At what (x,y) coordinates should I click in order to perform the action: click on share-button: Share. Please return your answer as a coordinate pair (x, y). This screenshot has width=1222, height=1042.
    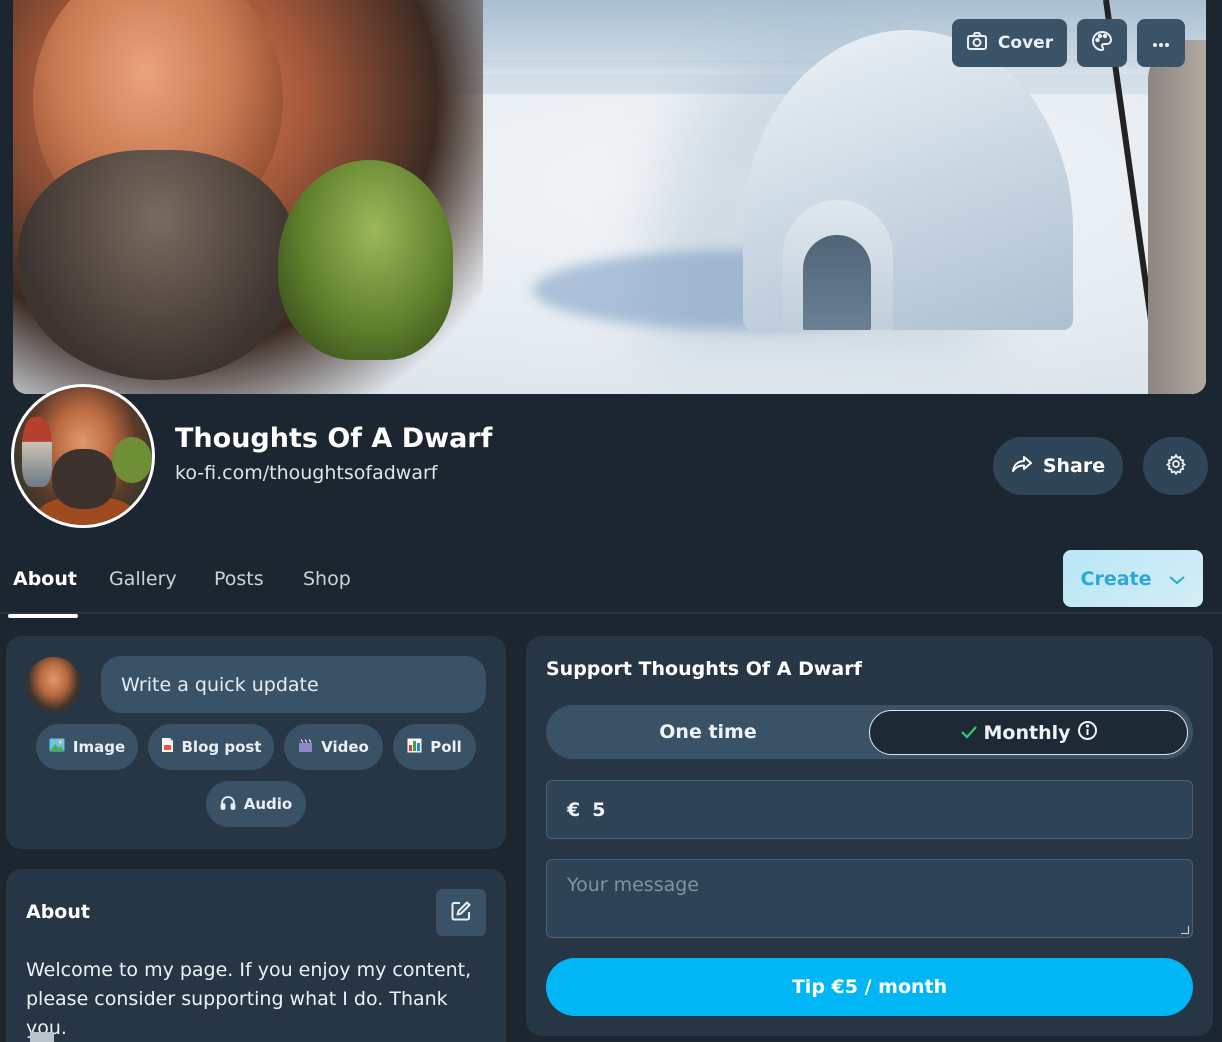
    Looking at the image, I should click on (1058, 466).